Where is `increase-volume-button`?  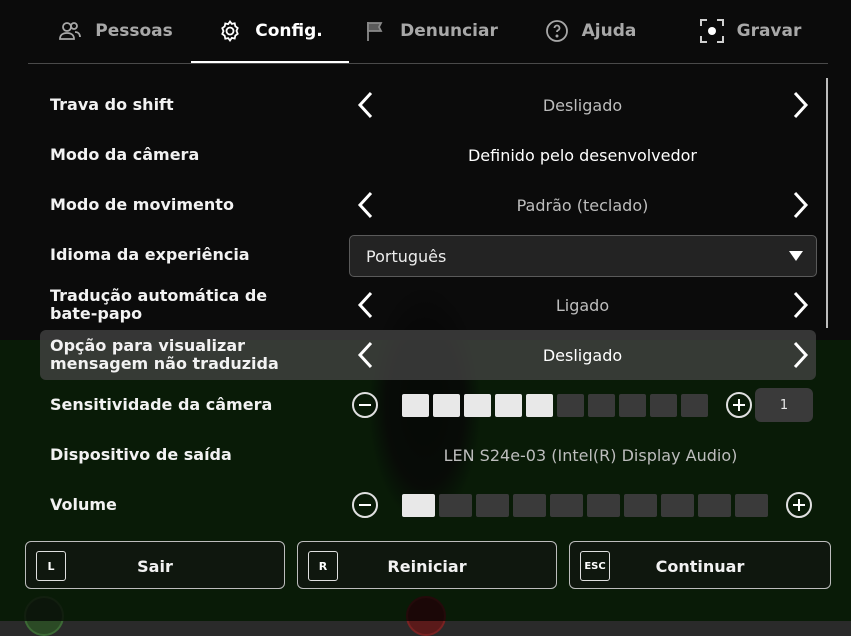
increase-volume-button is located at coordinates (799, 505).